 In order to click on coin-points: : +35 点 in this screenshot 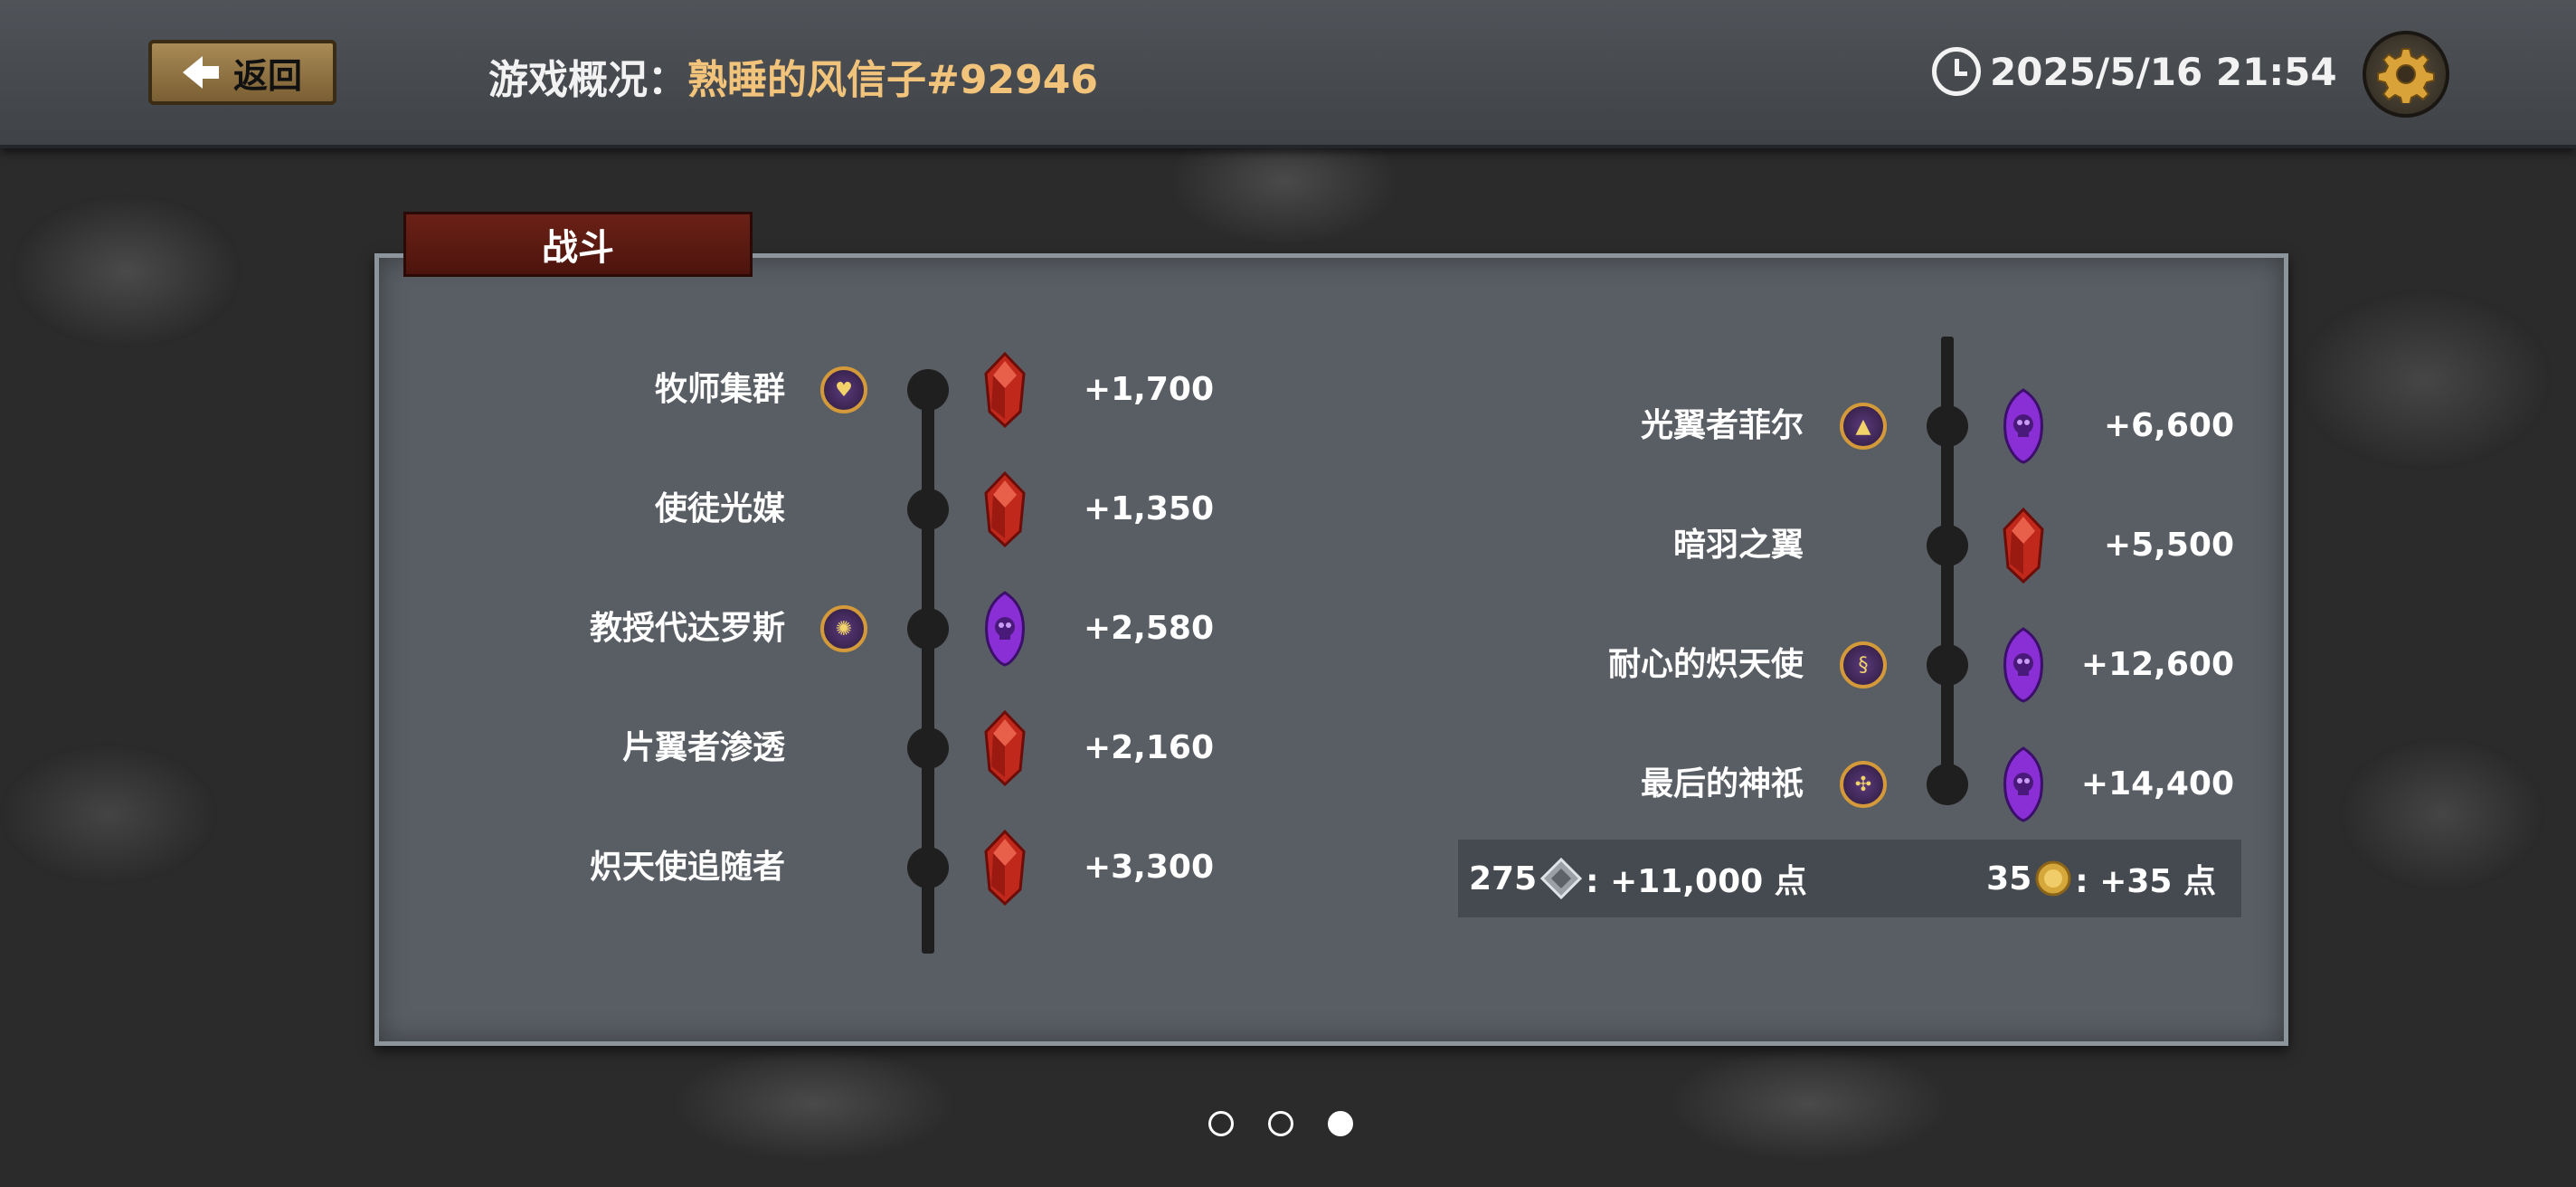, I will do `click(2146, 881)`.